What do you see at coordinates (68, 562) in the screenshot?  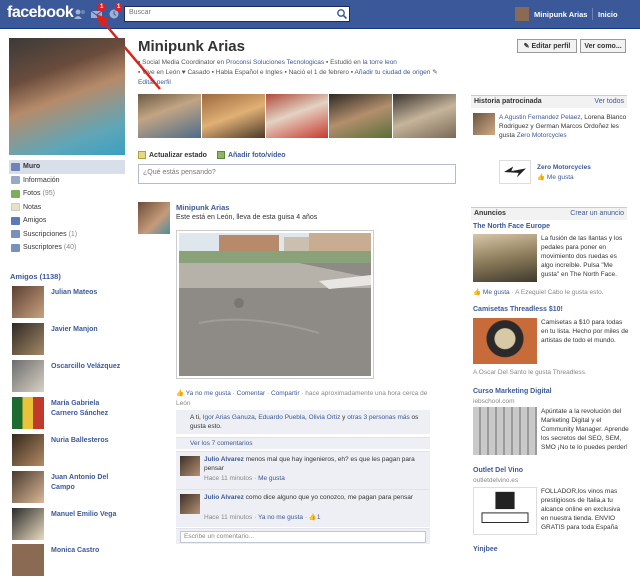 I see `friend-item: Monica Castro` at bounding box center [68, 562].